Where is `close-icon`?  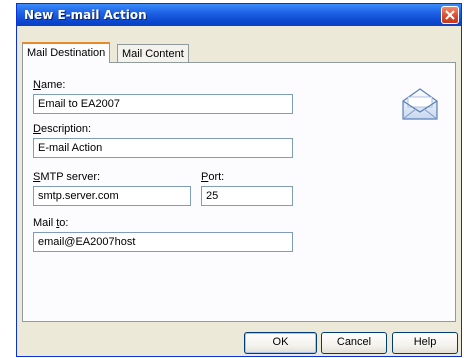
close-icon is located at coordinates (450, 15).